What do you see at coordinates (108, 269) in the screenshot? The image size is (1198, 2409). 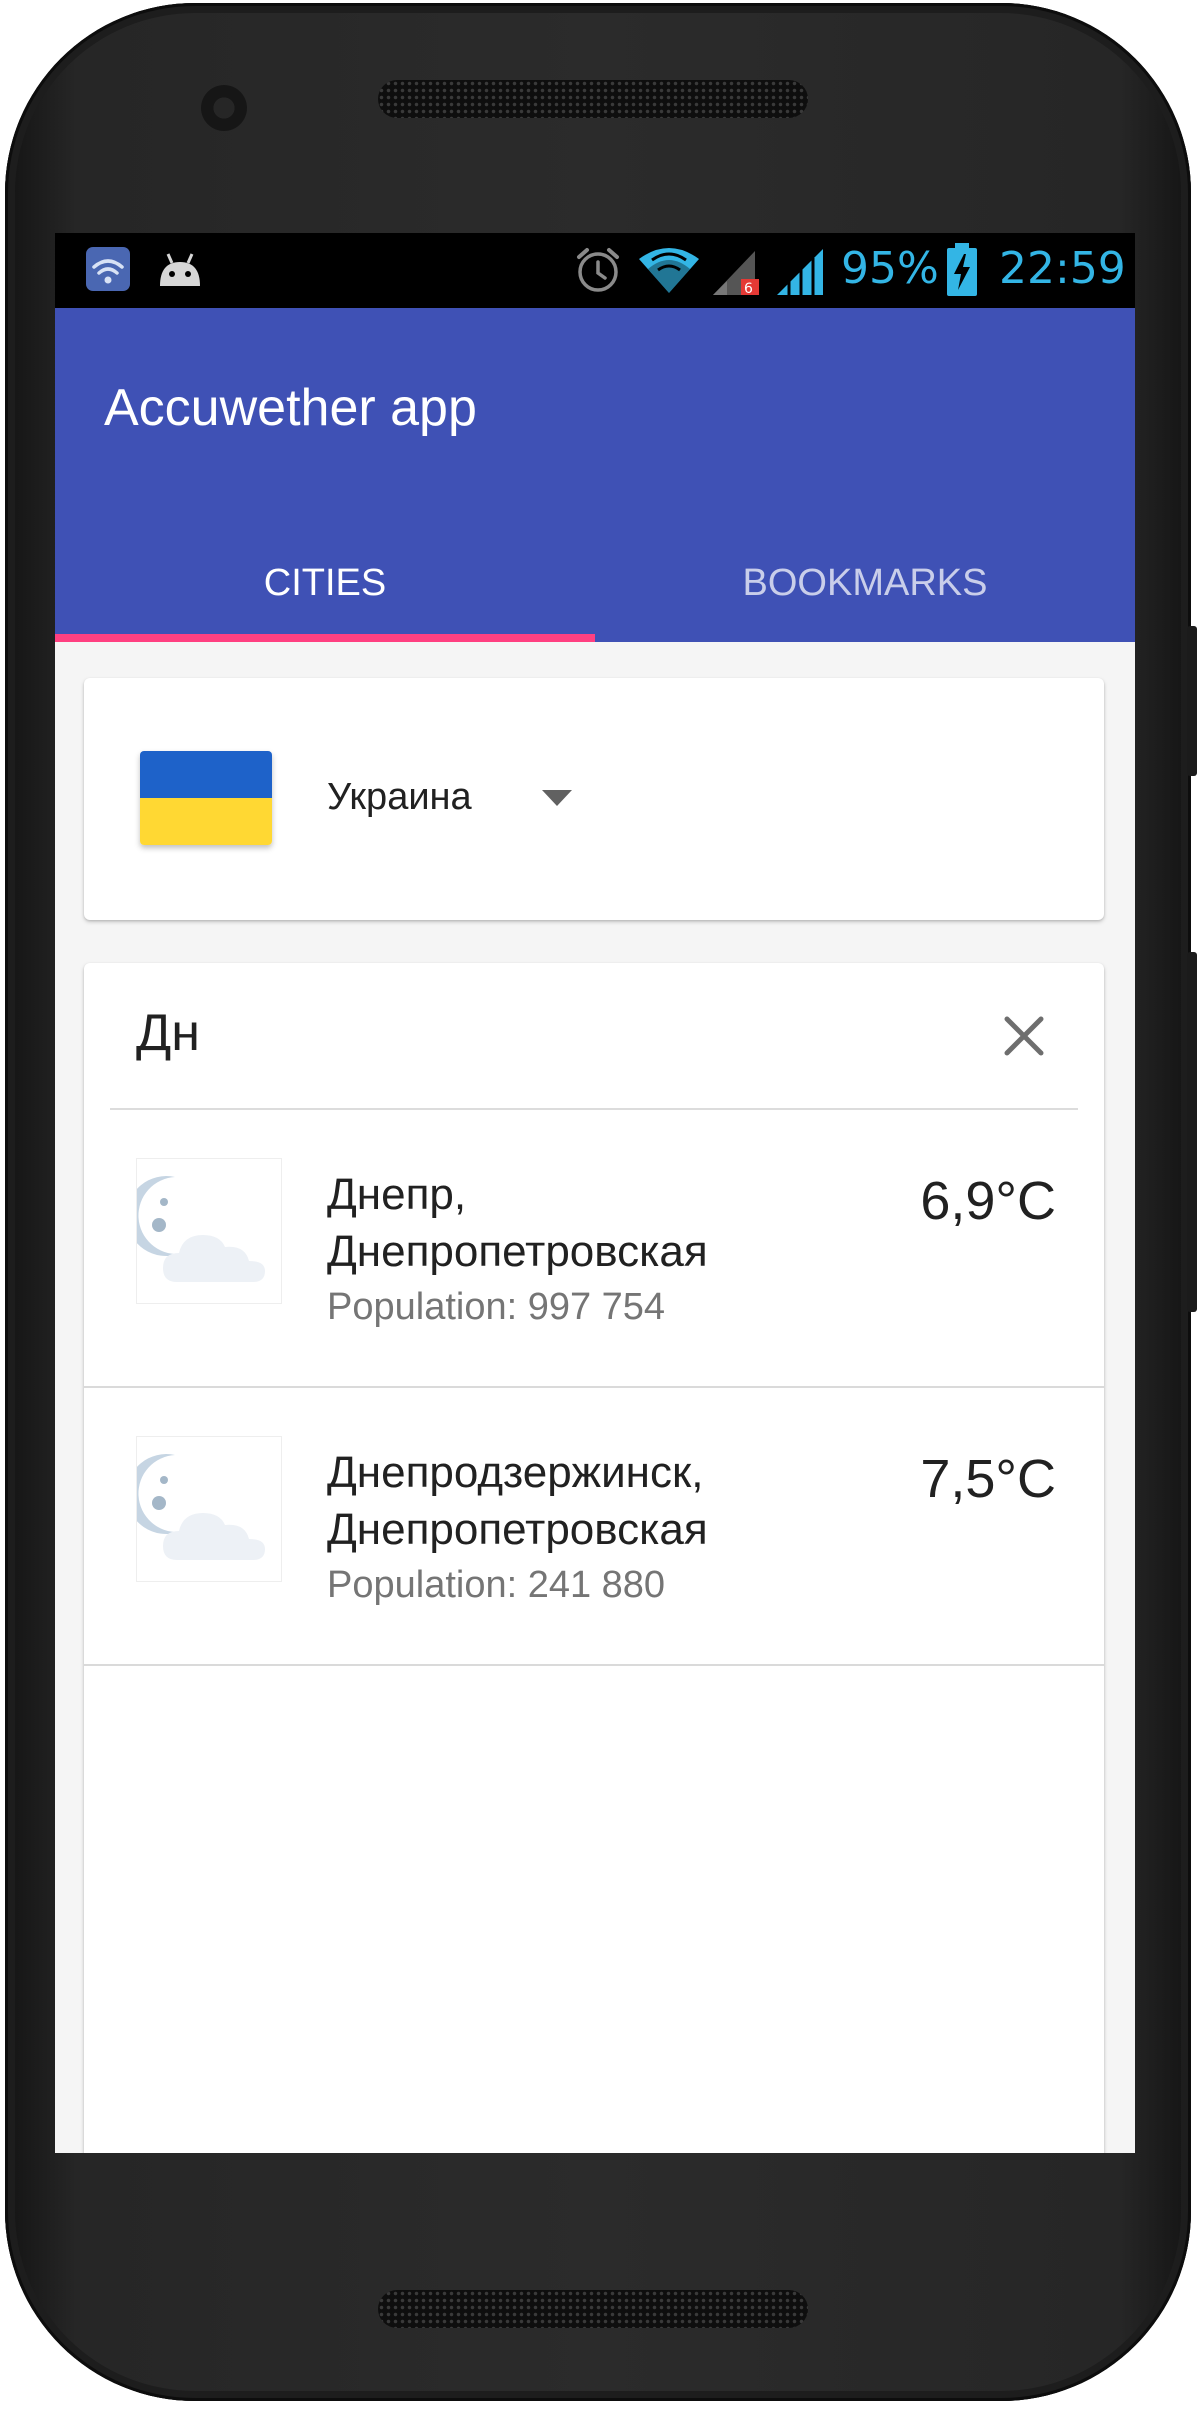 I see `wifi-notification-icon` at bounding box center [108, 269].